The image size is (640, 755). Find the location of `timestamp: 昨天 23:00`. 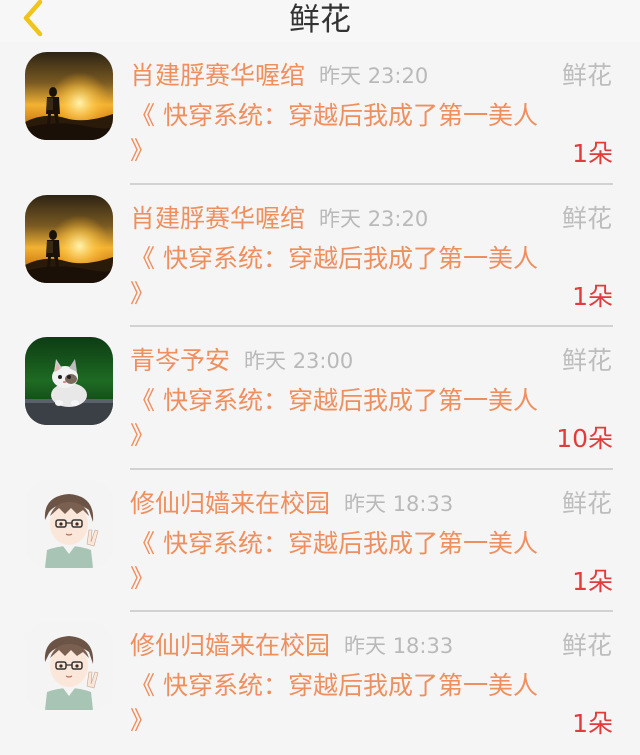

timestamp: 昨天 23:00 is located at coordinates (299, 361).